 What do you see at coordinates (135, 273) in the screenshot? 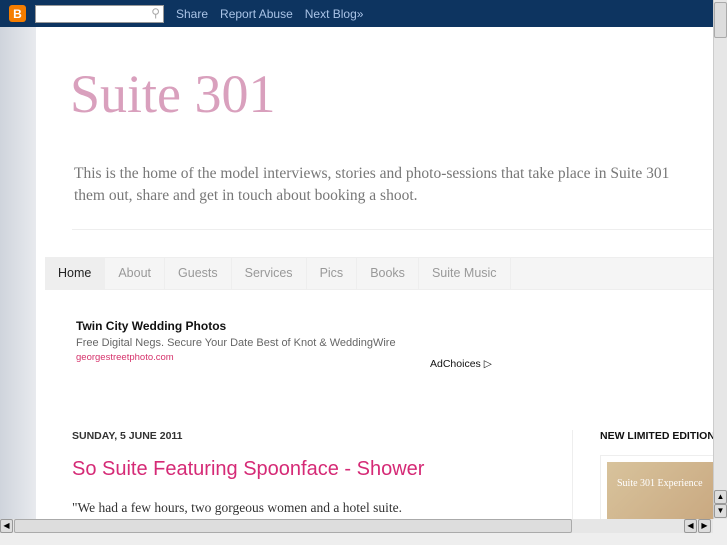
I see `tab-about: About` at bounding box center [135, 273].